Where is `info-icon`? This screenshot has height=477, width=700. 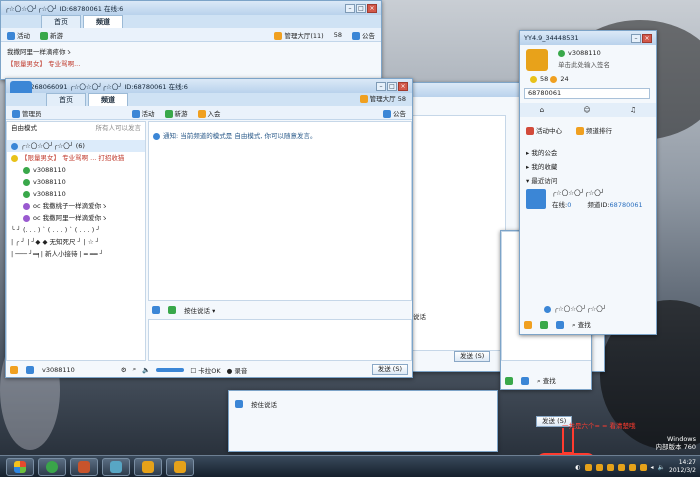
info-icon is located at coordinates (156, 136).